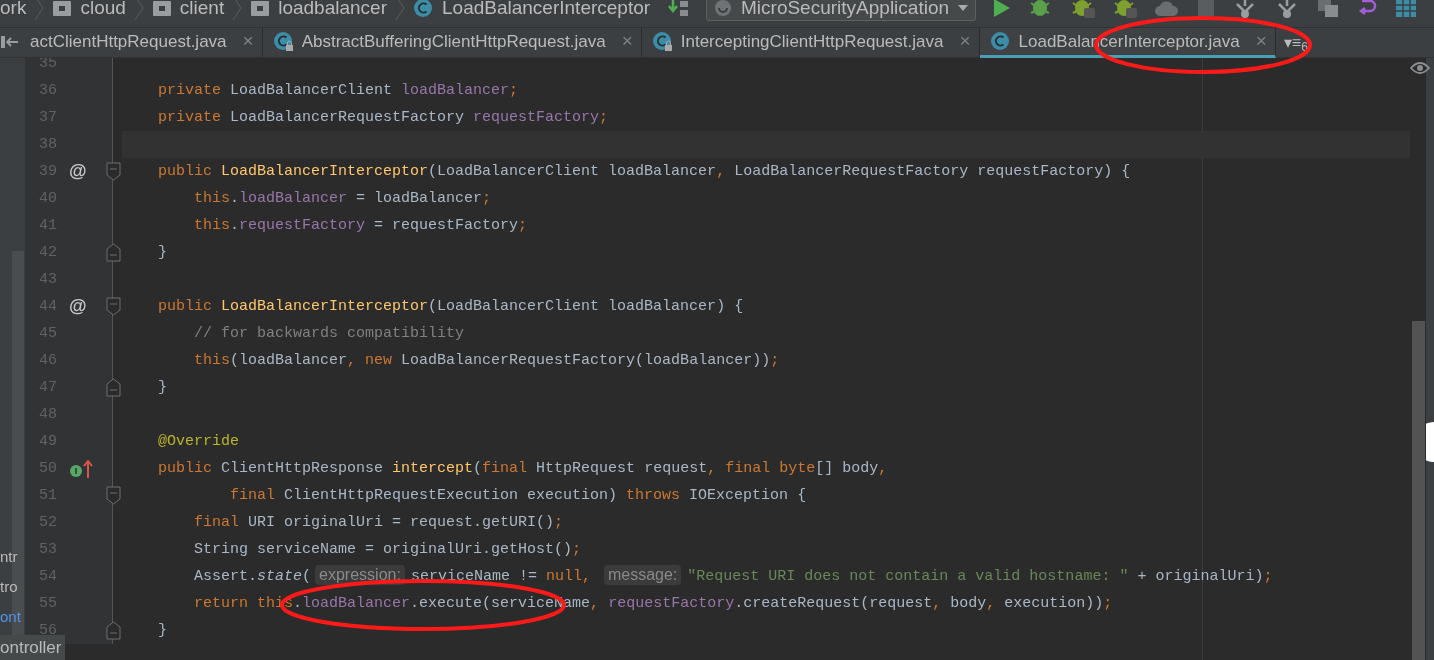 The image size is (1434, 660). What do you see at coordinates (1418, 490) in the screenshot?
I see `scrollbar` at bounding box center [1418, 490].